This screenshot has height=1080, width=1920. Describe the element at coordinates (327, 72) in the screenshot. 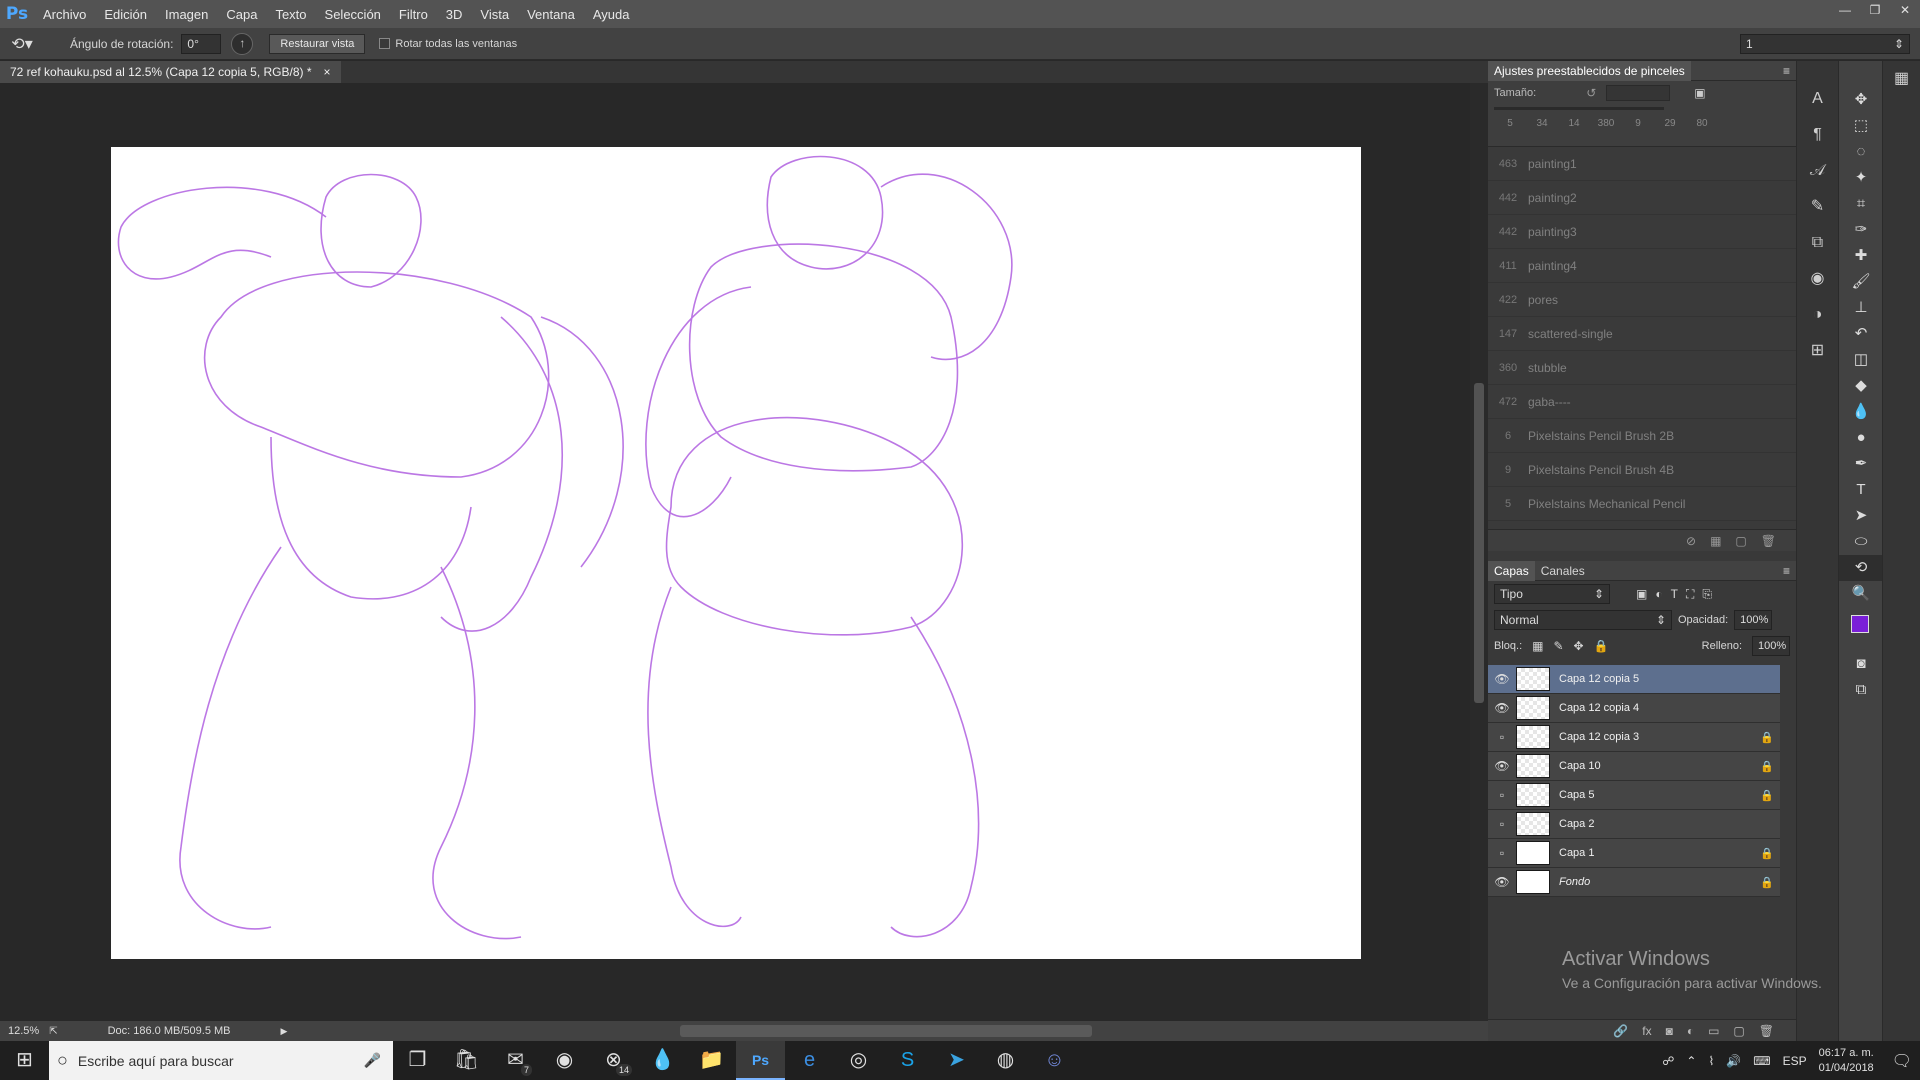

I see `close-icon: ×` at that location.